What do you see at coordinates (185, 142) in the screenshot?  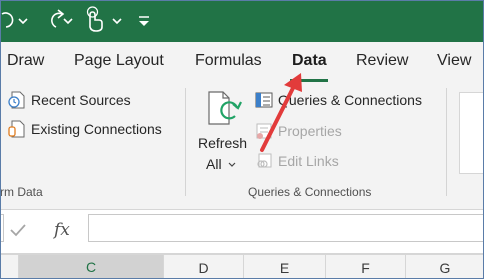 I see `group-separator` at bounding box center [185, 142].